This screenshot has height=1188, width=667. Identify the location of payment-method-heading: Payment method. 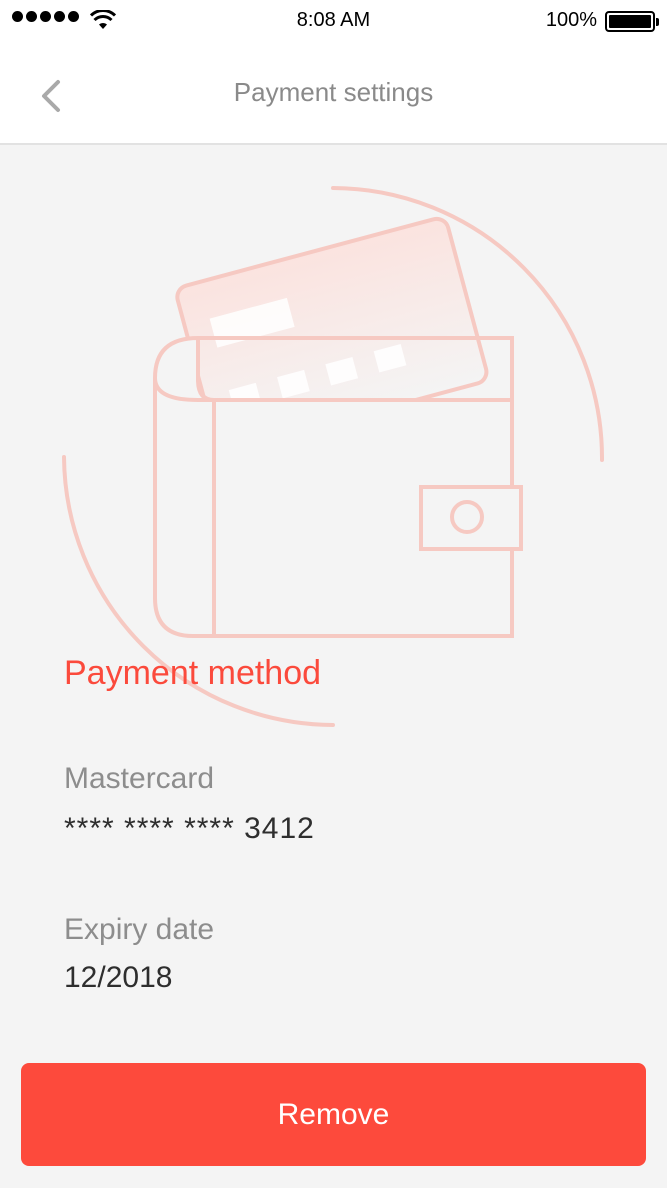
(193, 673).